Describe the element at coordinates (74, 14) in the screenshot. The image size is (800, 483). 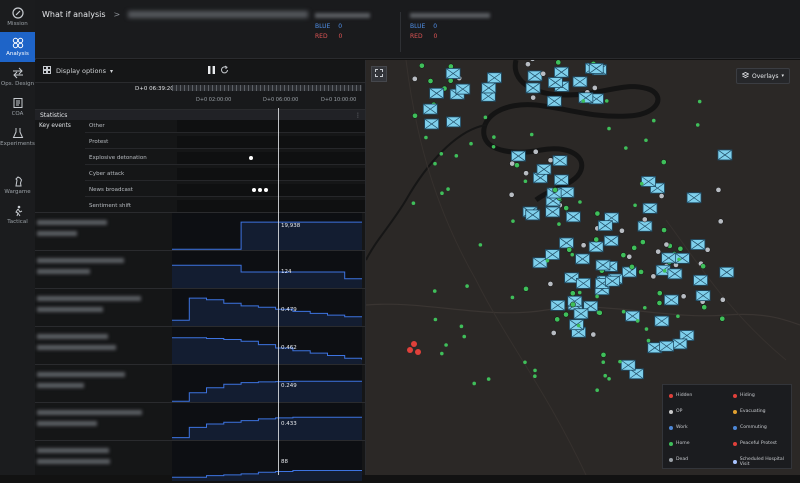
I see `page-title: What if analysis` at that location.